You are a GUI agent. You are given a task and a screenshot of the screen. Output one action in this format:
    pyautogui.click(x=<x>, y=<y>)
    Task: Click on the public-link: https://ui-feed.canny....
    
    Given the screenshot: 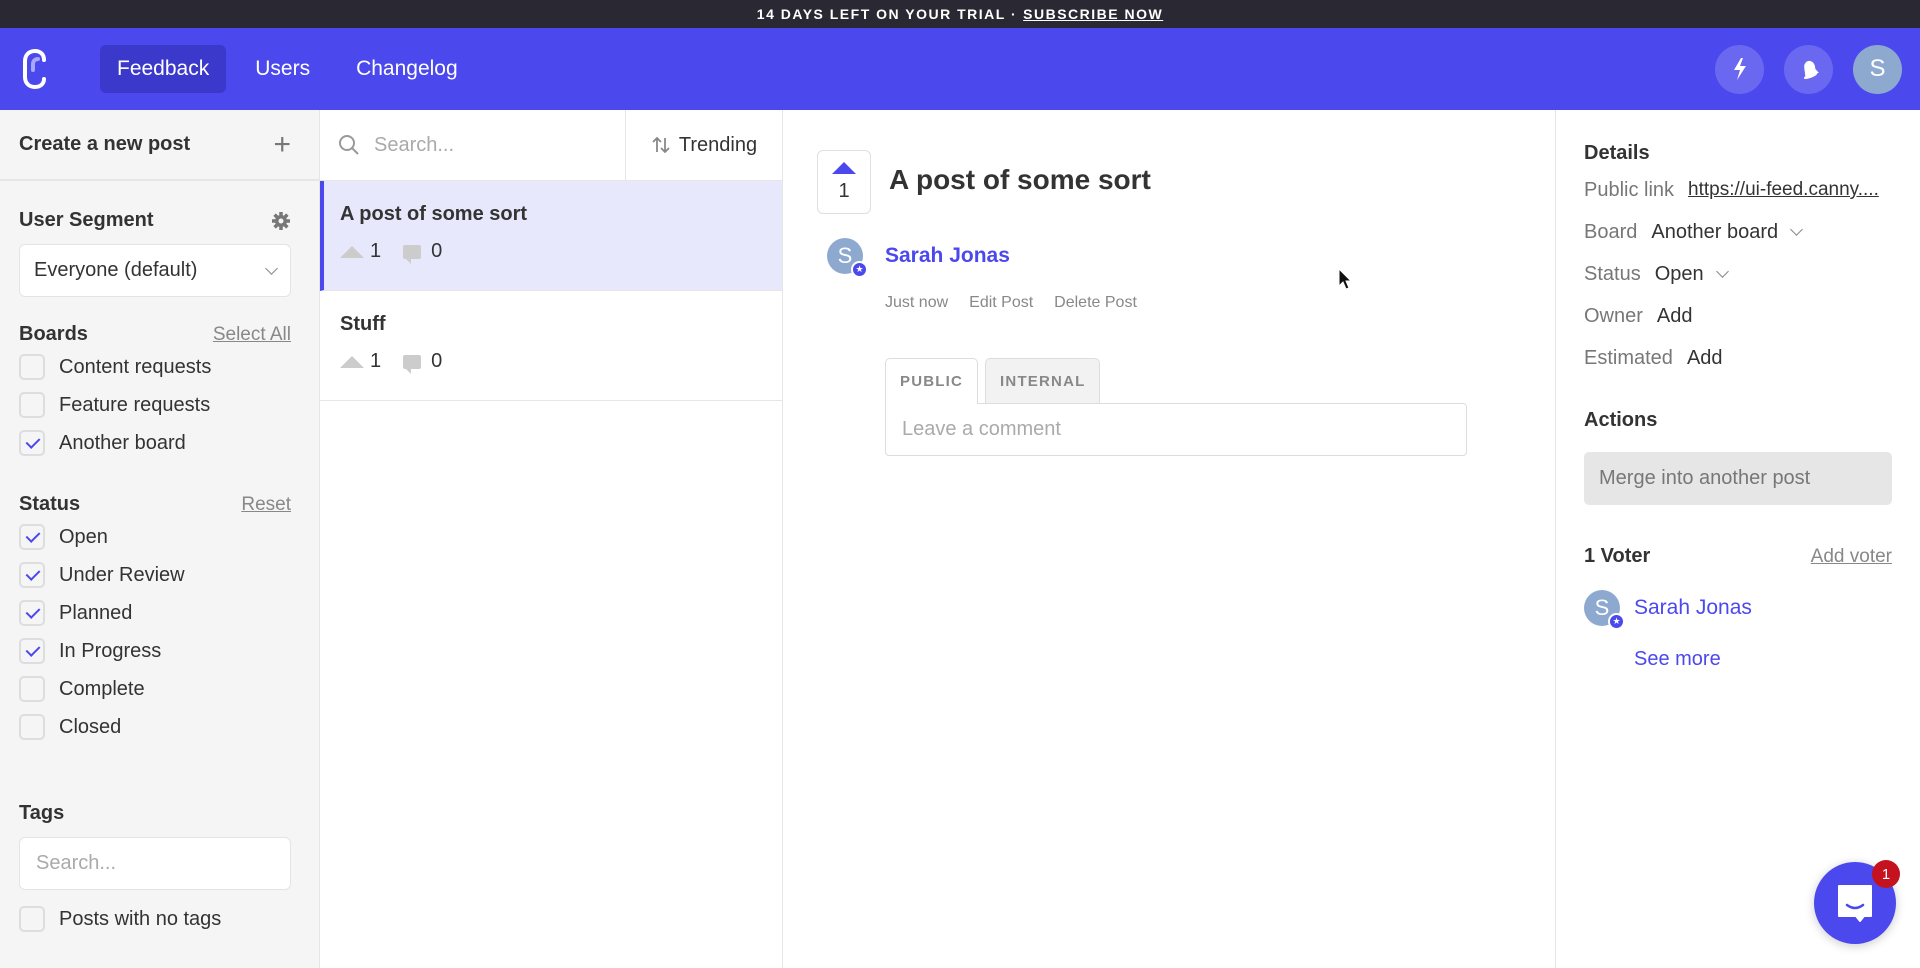 What is the action you would take?
    pyautogui.click(x=1783, y=190)
    